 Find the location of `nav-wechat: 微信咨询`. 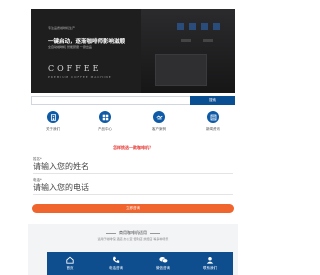

nav-wechat: 微信咨询 is located at coordinates (163, 263).